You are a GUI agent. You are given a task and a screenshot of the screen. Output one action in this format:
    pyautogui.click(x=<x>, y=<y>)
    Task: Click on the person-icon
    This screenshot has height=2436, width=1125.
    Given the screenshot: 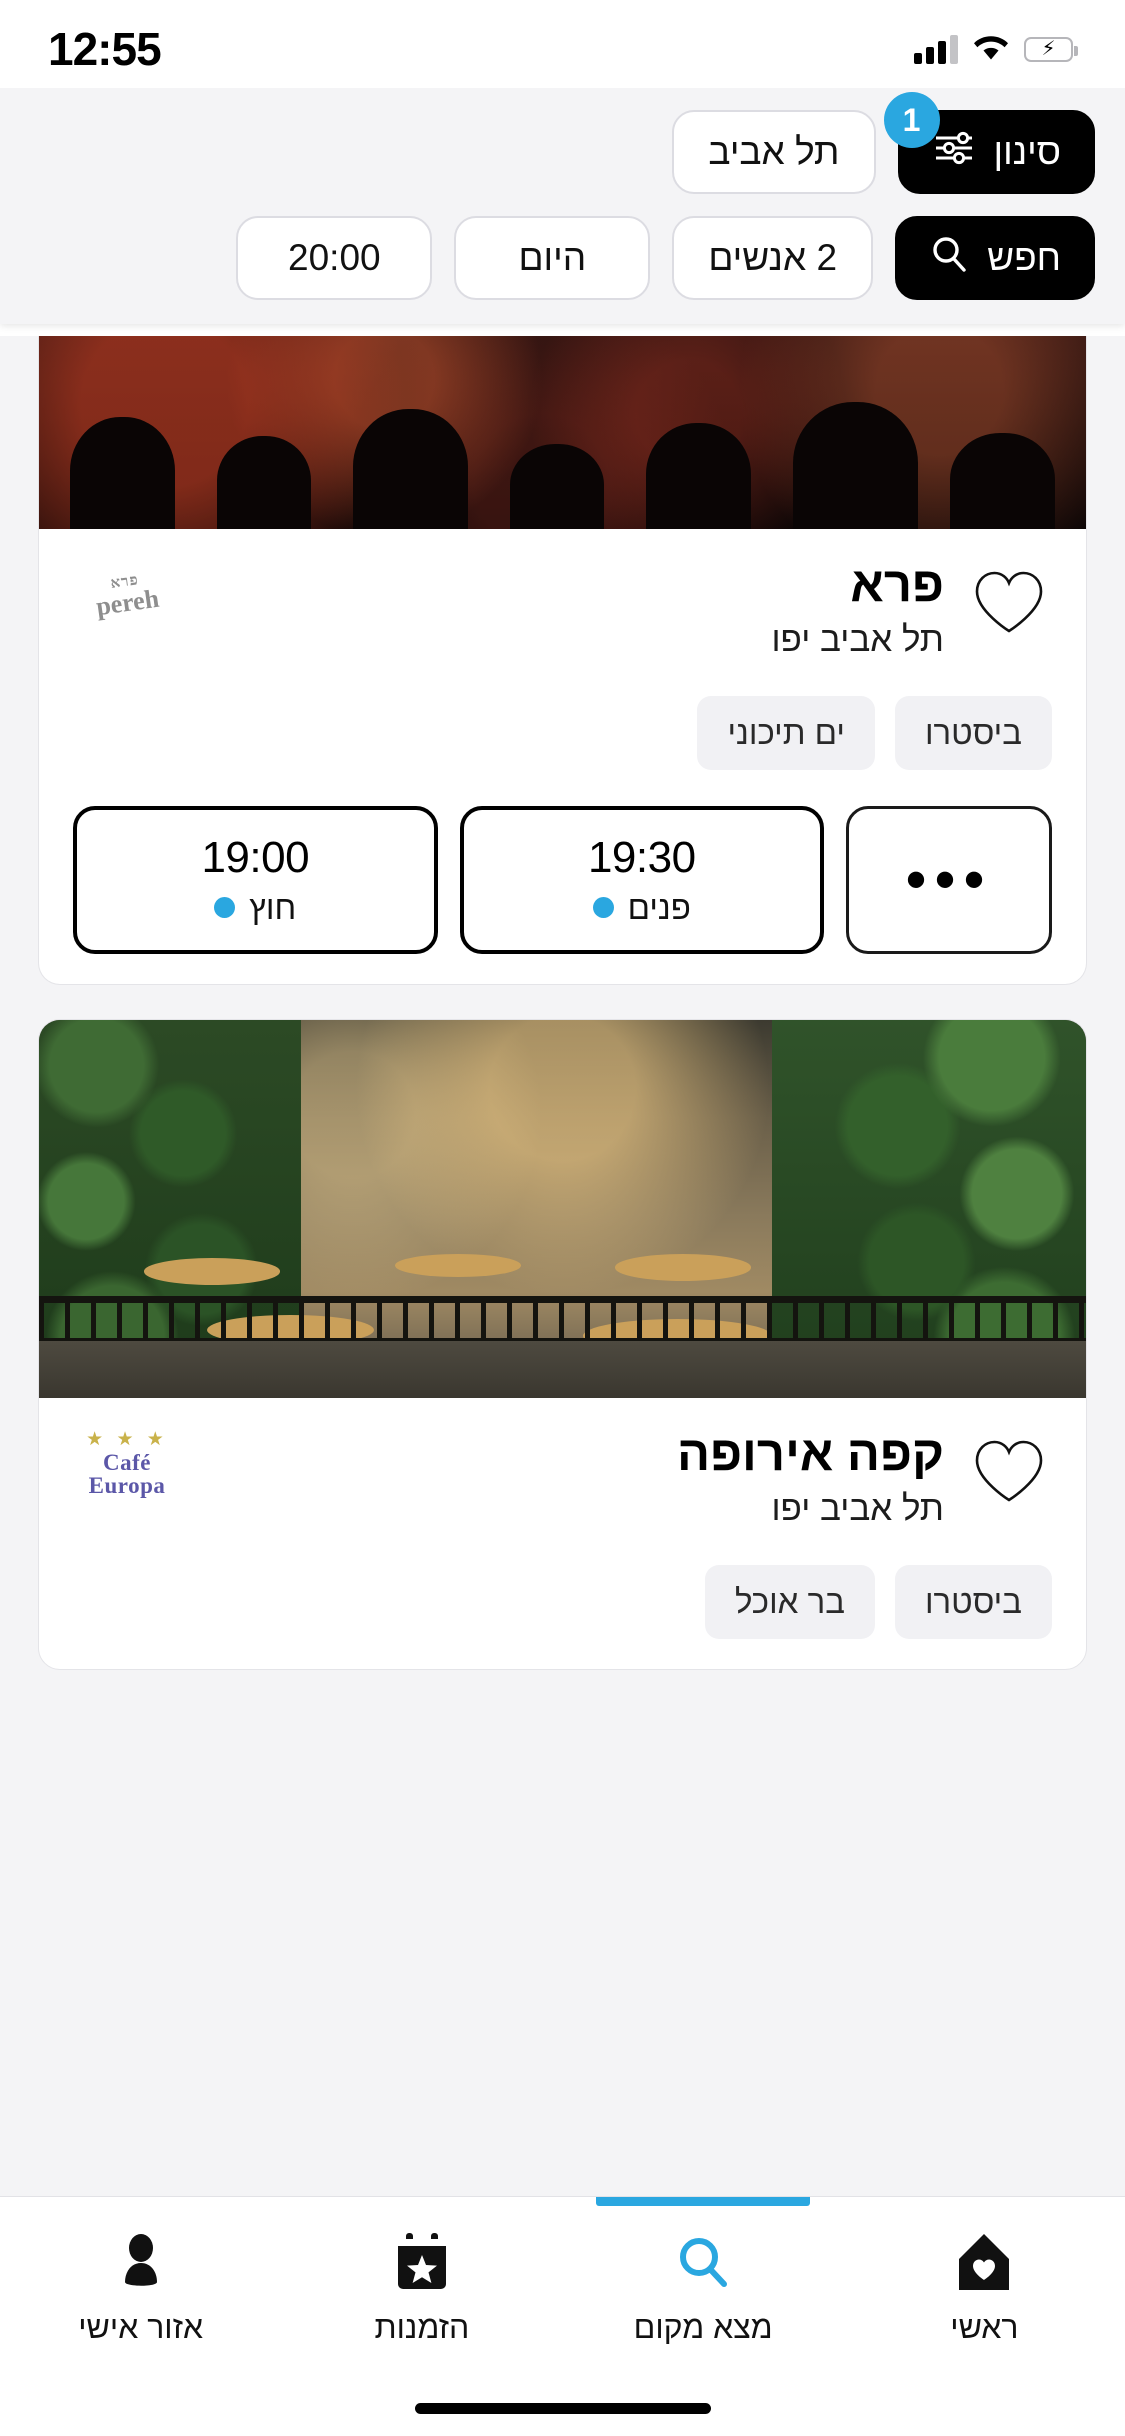 What is the action you would take?
    pyautogui.click(x=141, y=2262)
    